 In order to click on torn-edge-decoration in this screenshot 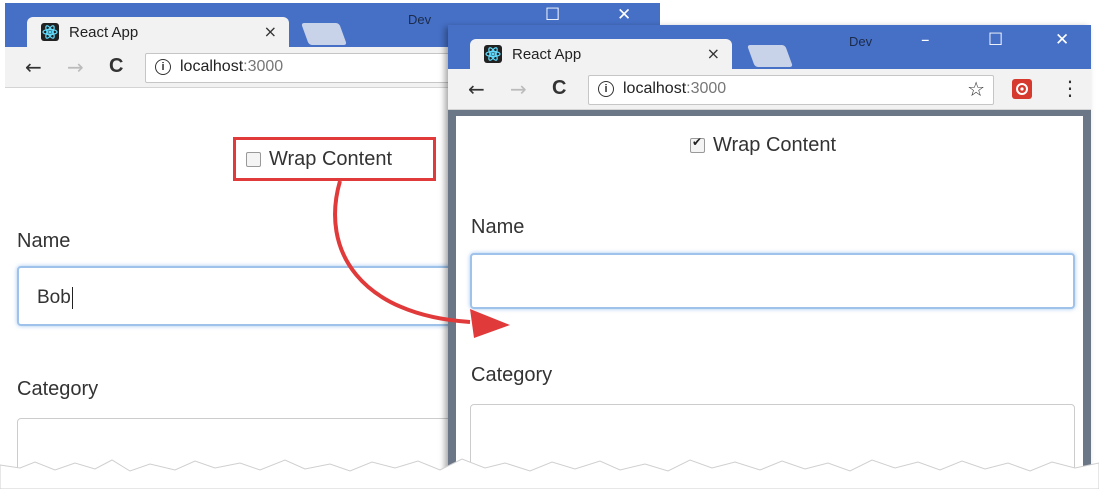, I will do `click(549, 473)`.